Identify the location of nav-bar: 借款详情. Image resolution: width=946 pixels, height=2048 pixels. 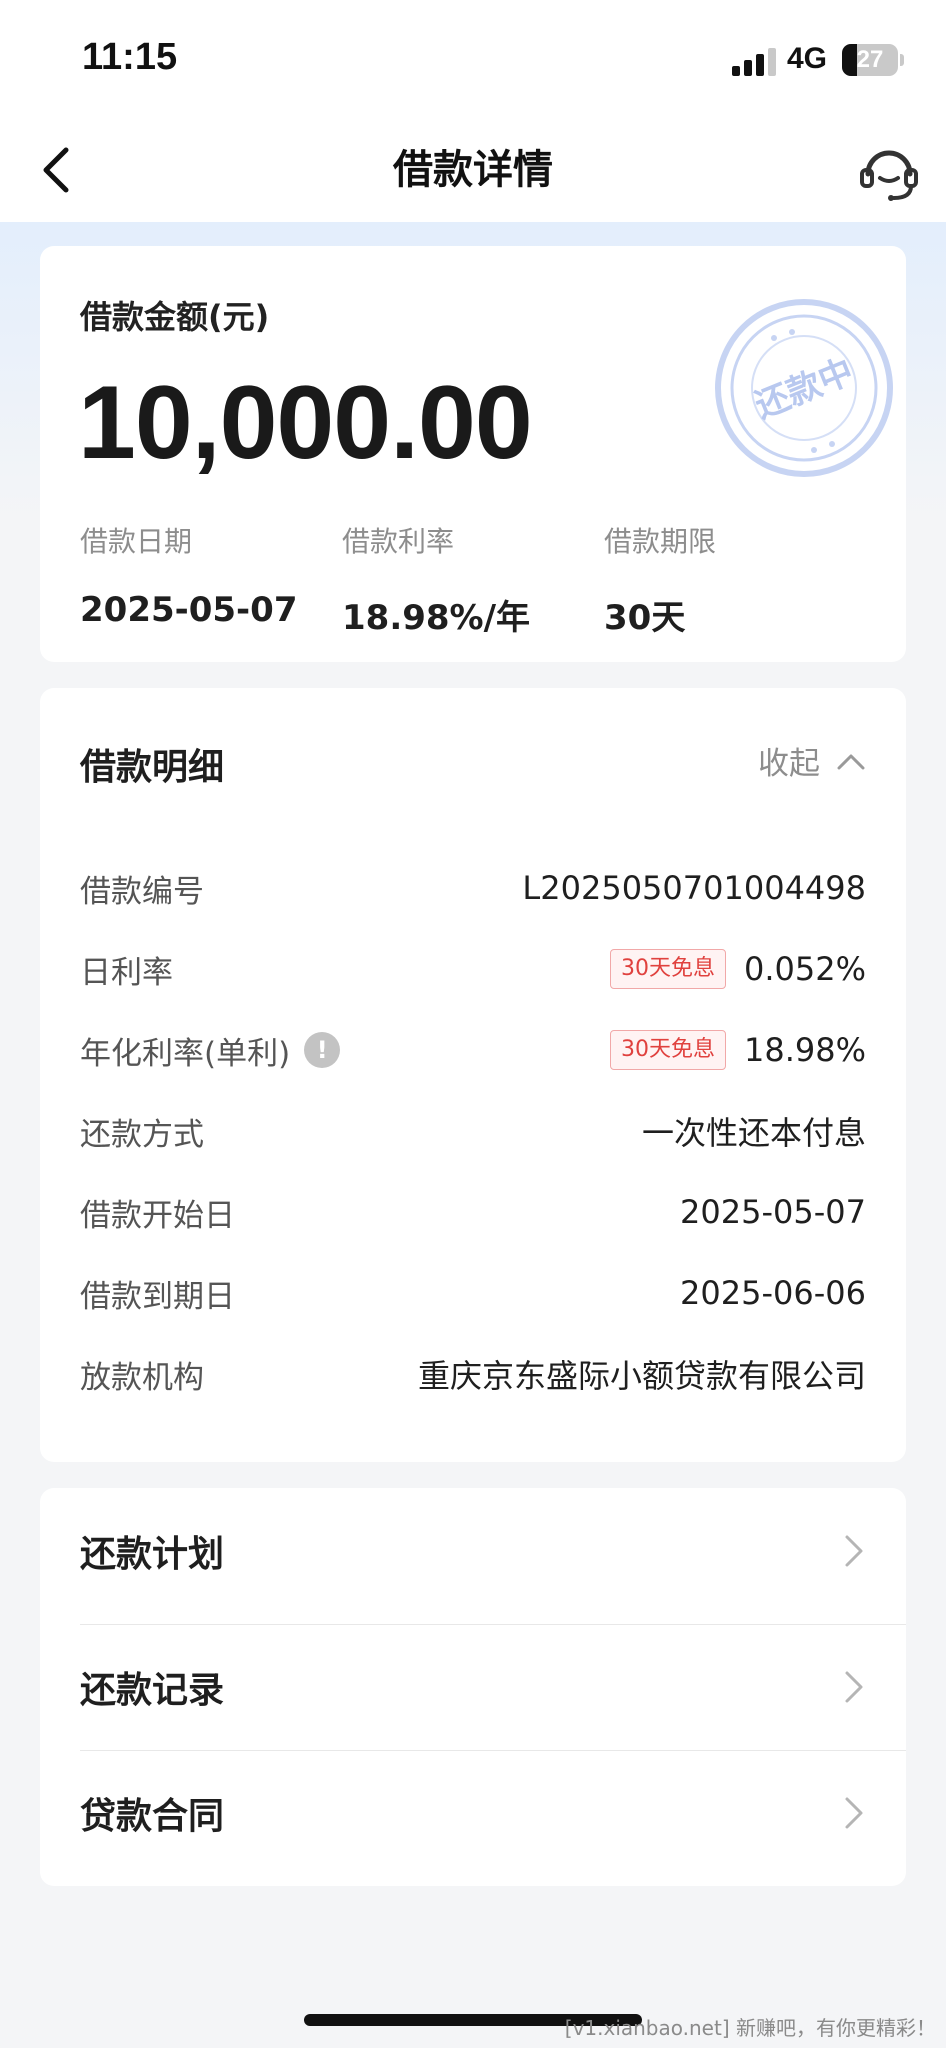
(473, 170).